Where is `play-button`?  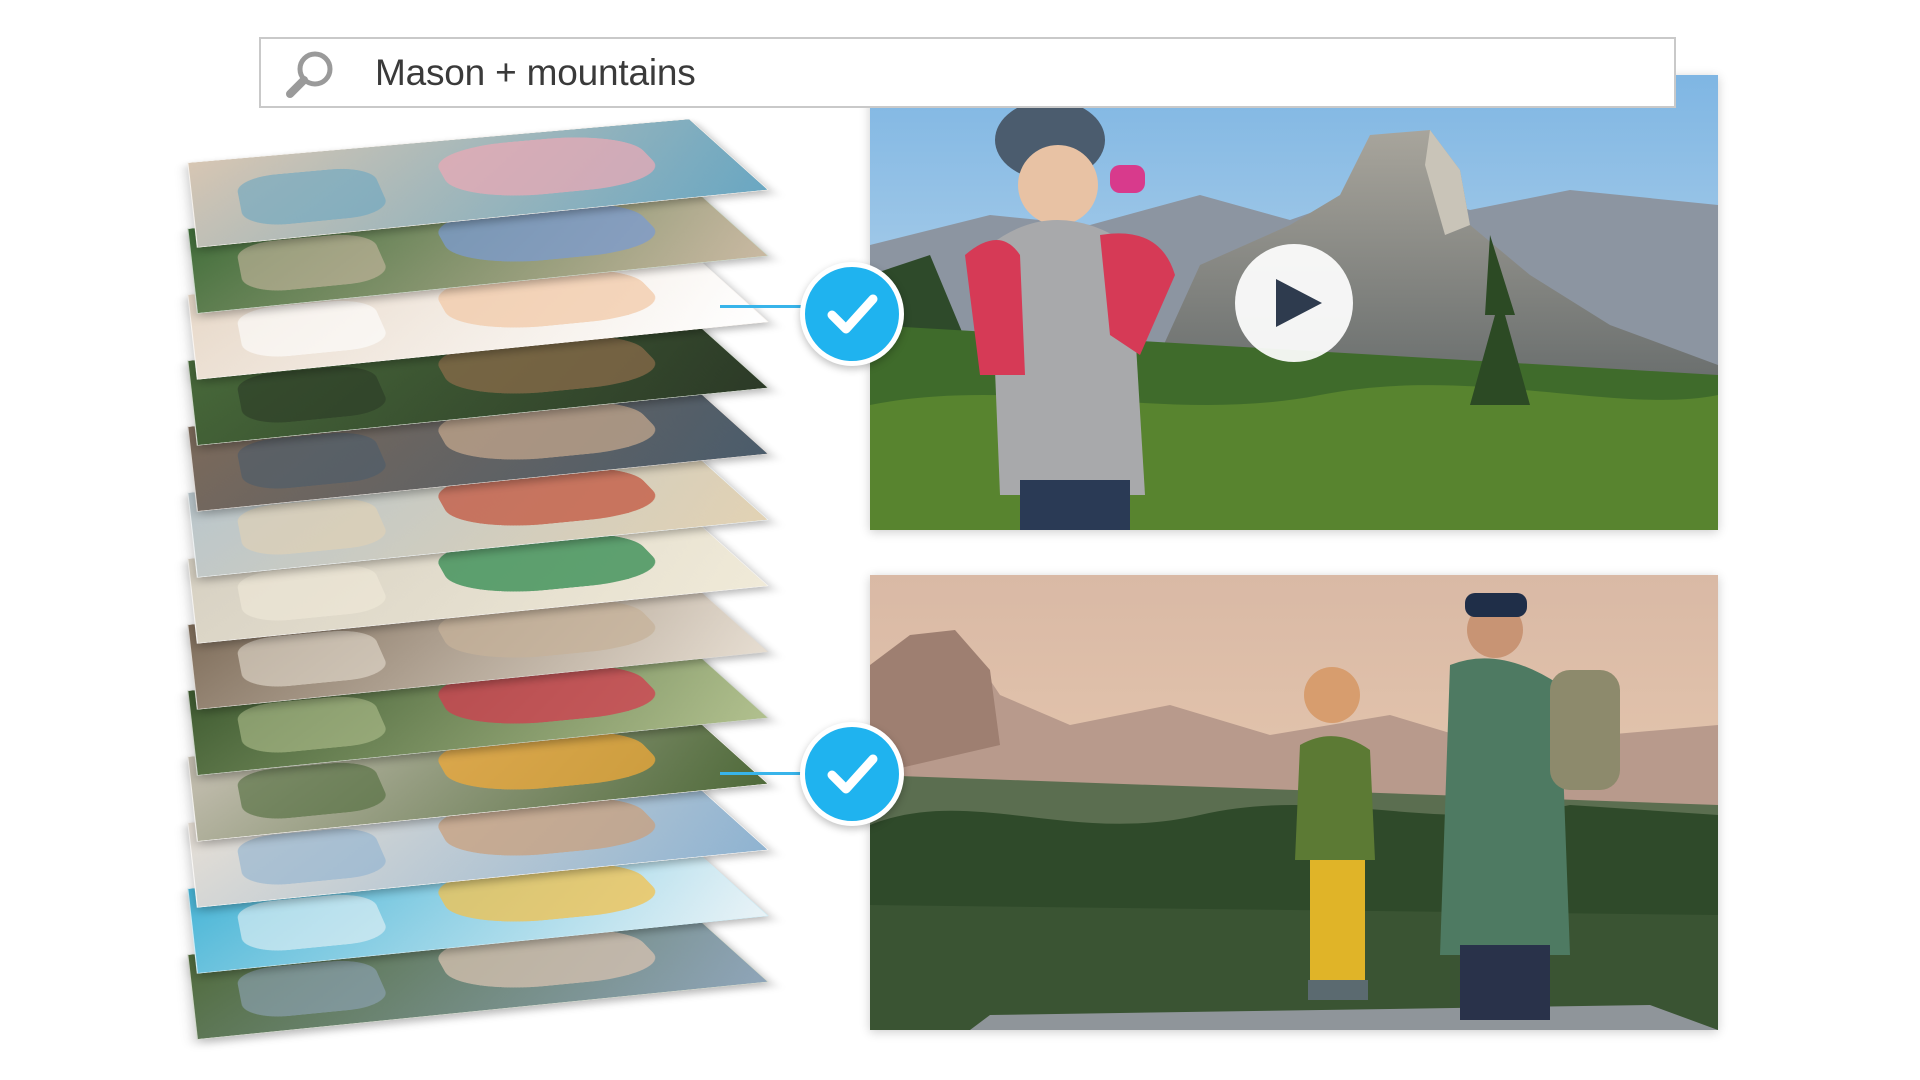 play-button is located at coordinates (1294, 303).